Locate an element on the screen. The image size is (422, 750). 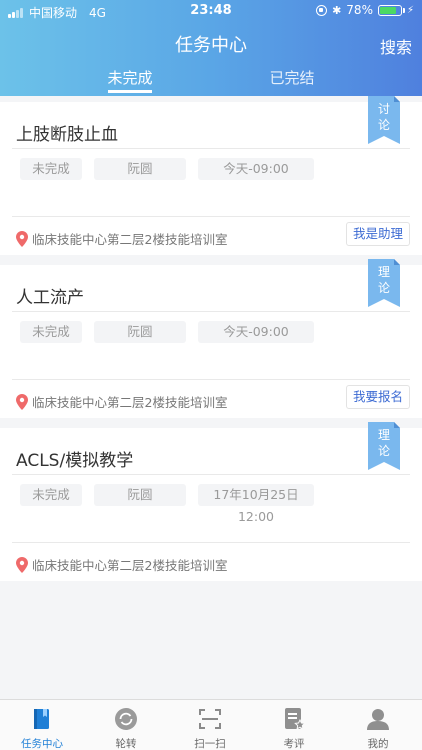
tabbar-item-evaluation: 考评 is located at coordinates (294, 725).